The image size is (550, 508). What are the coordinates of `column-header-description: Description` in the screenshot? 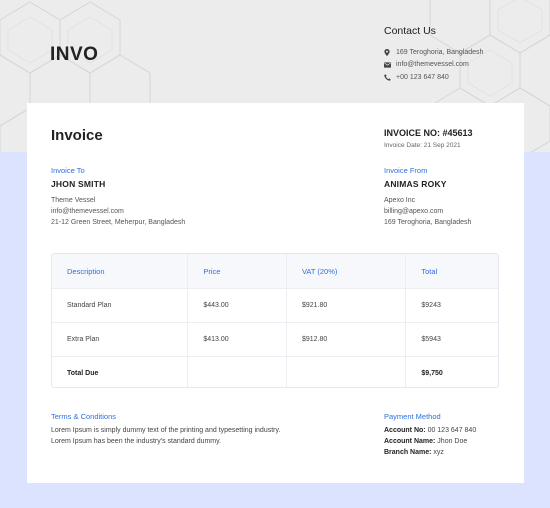 It's located at (120, 271).